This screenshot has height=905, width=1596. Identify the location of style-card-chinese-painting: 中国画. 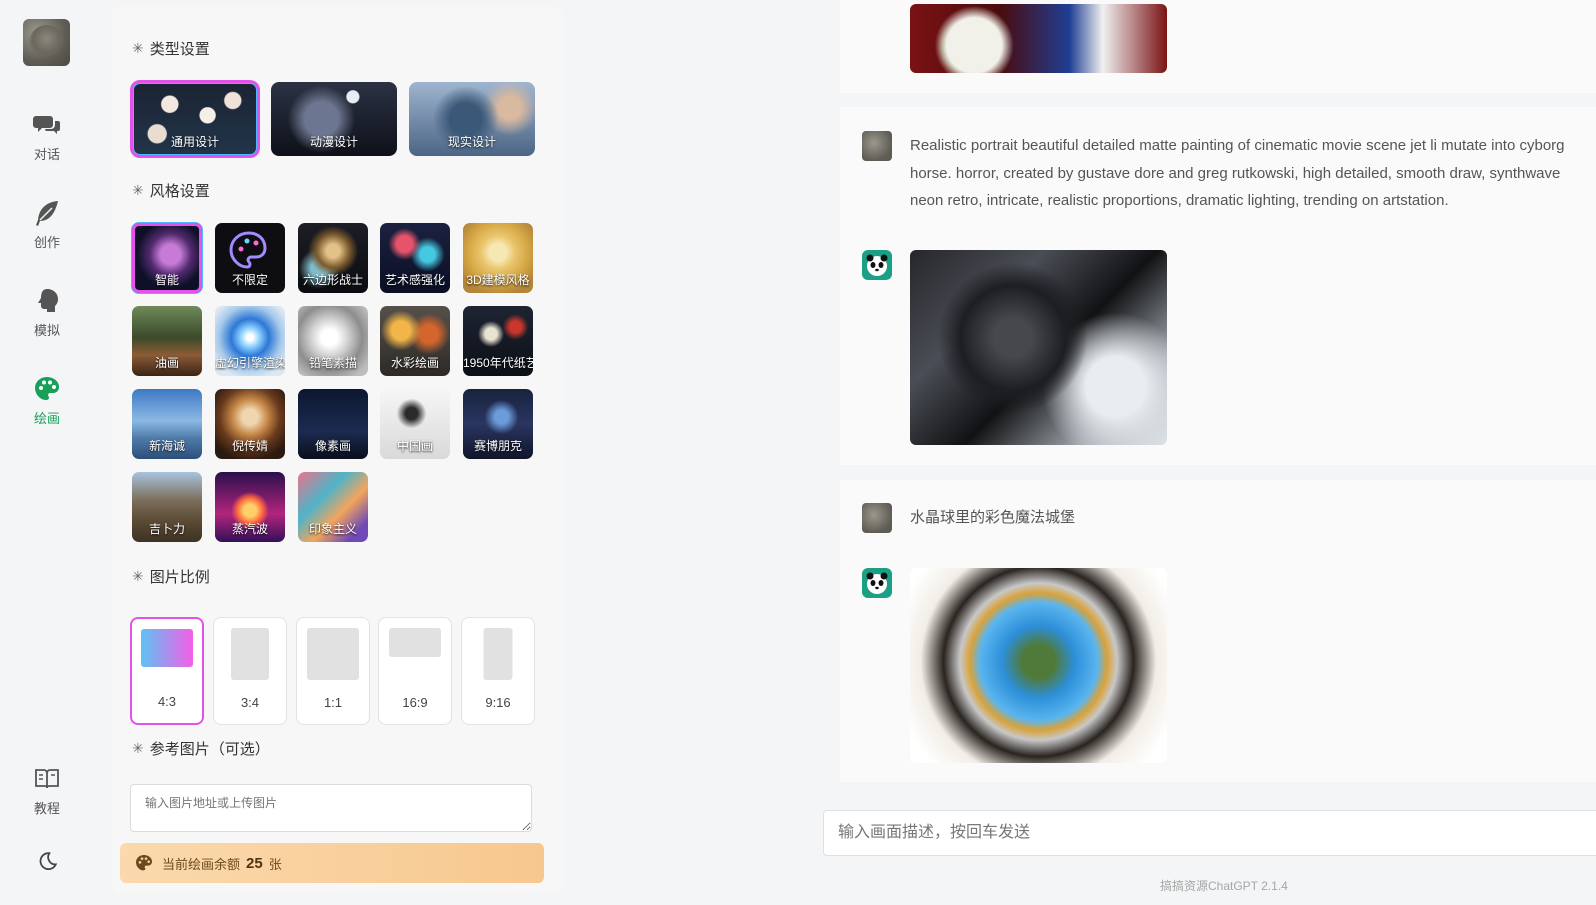
(415, 424).